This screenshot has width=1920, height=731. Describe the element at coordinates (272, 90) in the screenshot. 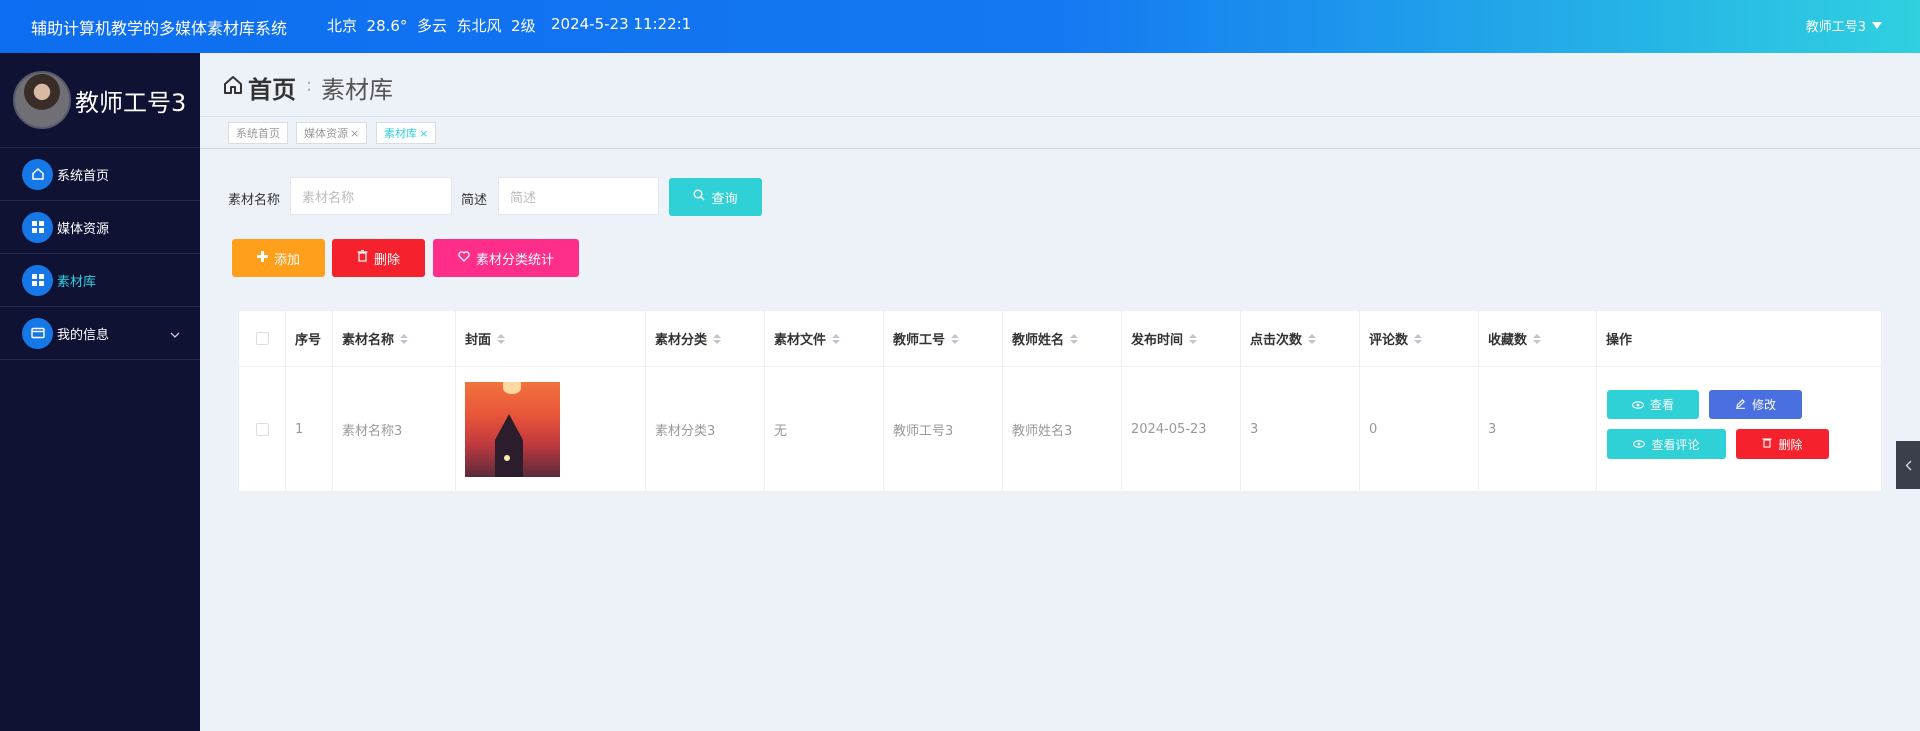

I see `breadcrumb-home-label: 首页` at that location.